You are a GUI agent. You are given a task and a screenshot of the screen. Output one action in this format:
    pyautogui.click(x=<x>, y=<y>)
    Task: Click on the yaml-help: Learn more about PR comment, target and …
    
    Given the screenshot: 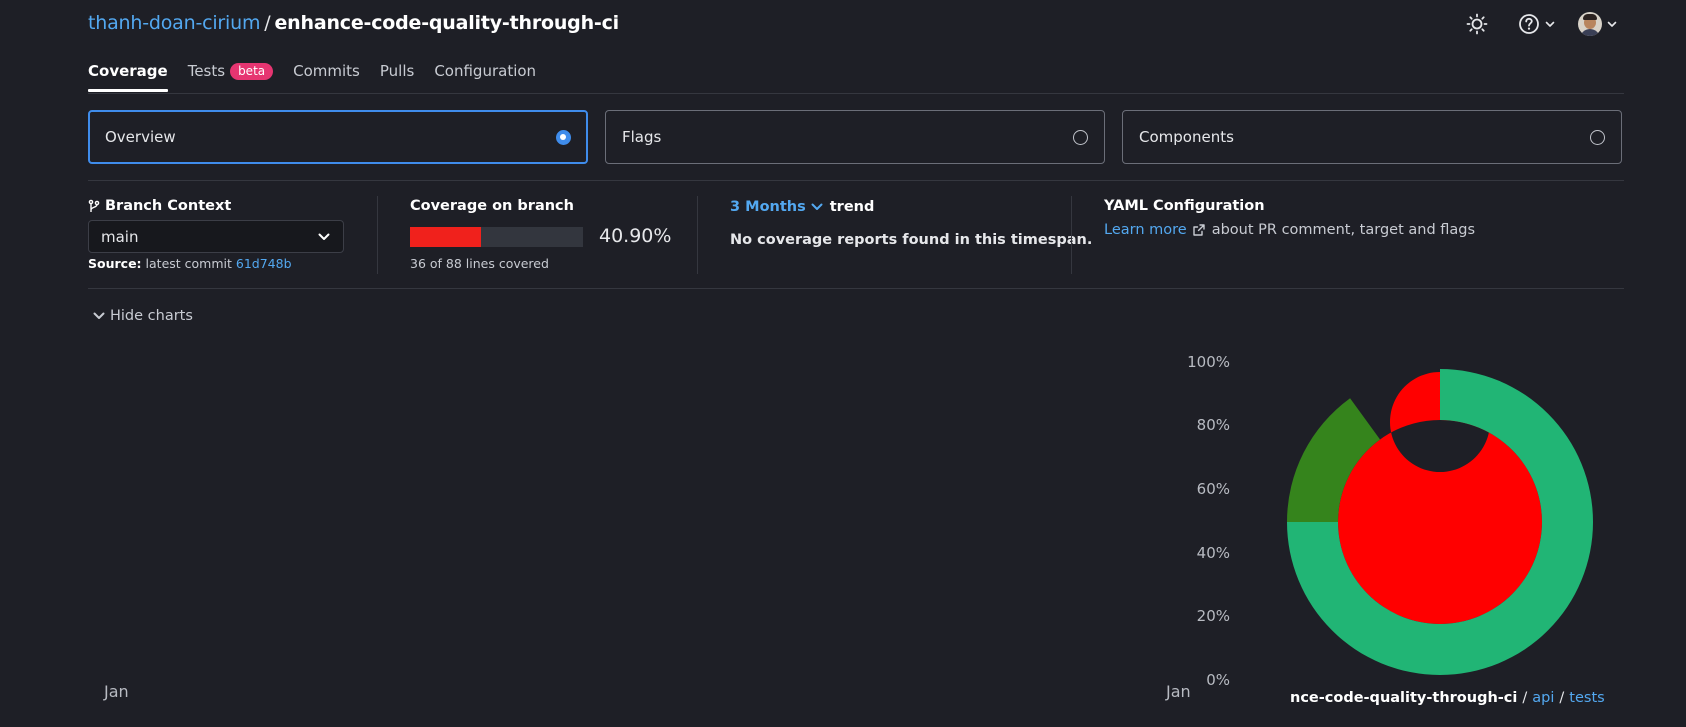 What is the action you would take?
    pyautogui.click(x=1289, y=230)
    